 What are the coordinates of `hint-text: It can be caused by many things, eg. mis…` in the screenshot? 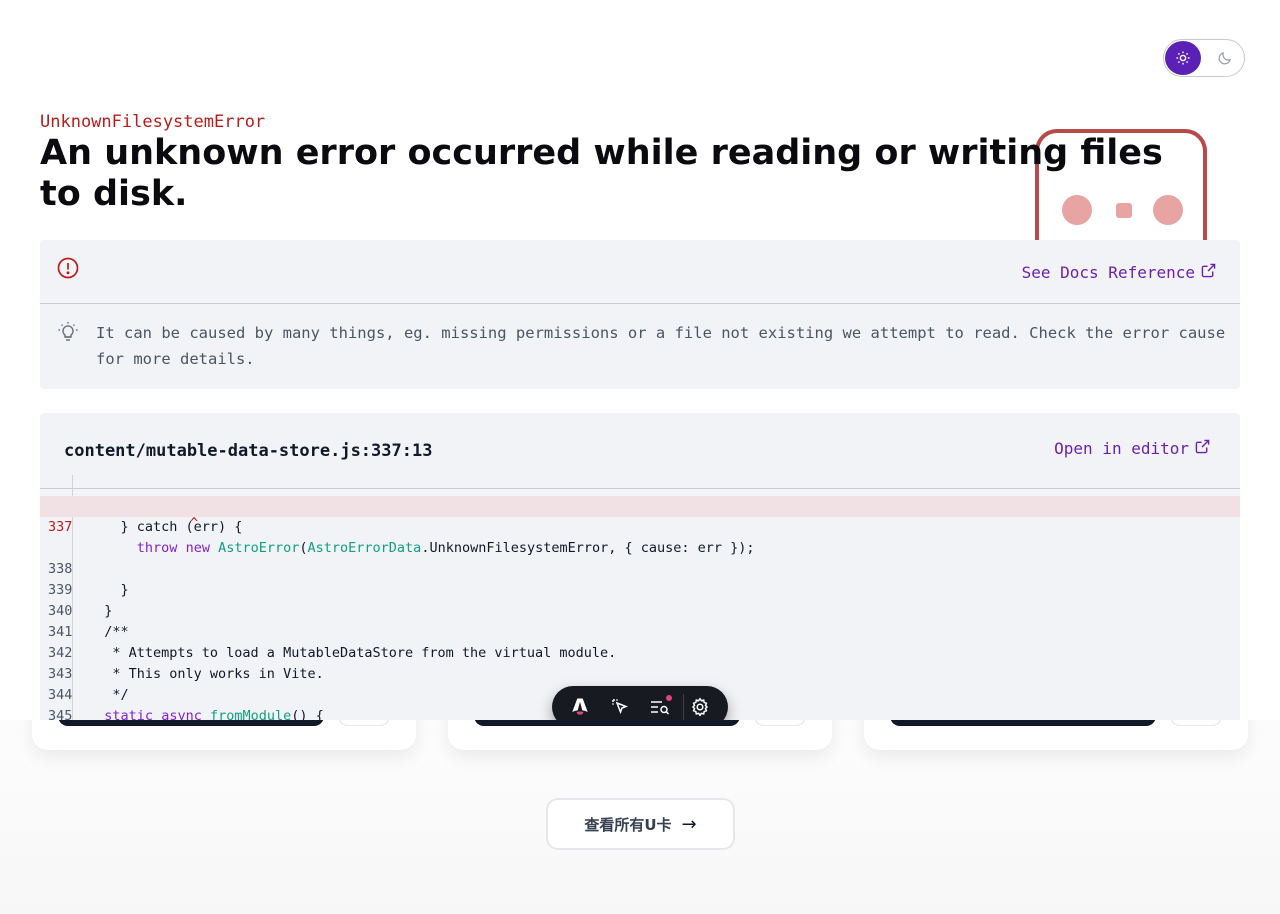 It's located at (661, 346).